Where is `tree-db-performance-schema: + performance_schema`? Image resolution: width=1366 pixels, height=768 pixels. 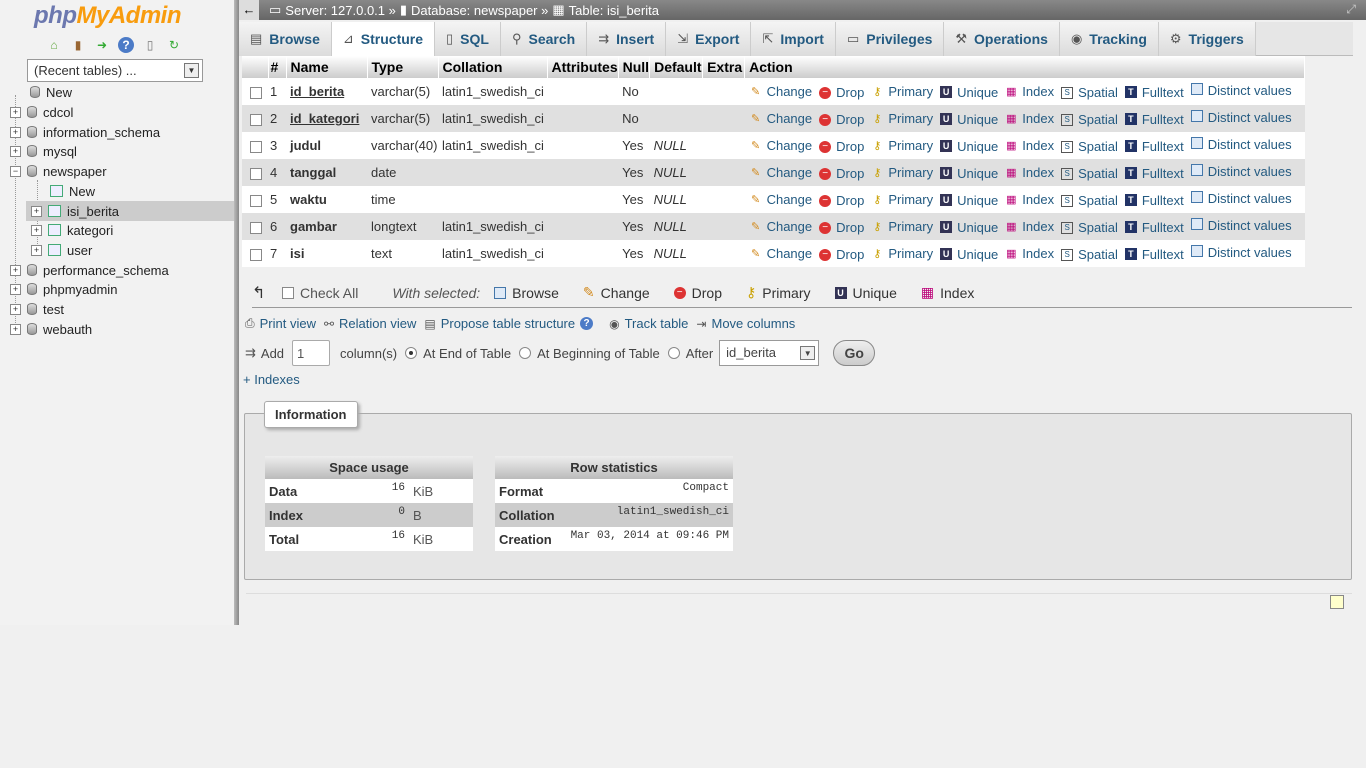
tree-db-performance-schema: + performance_schema is located at coordinates (89, 270).